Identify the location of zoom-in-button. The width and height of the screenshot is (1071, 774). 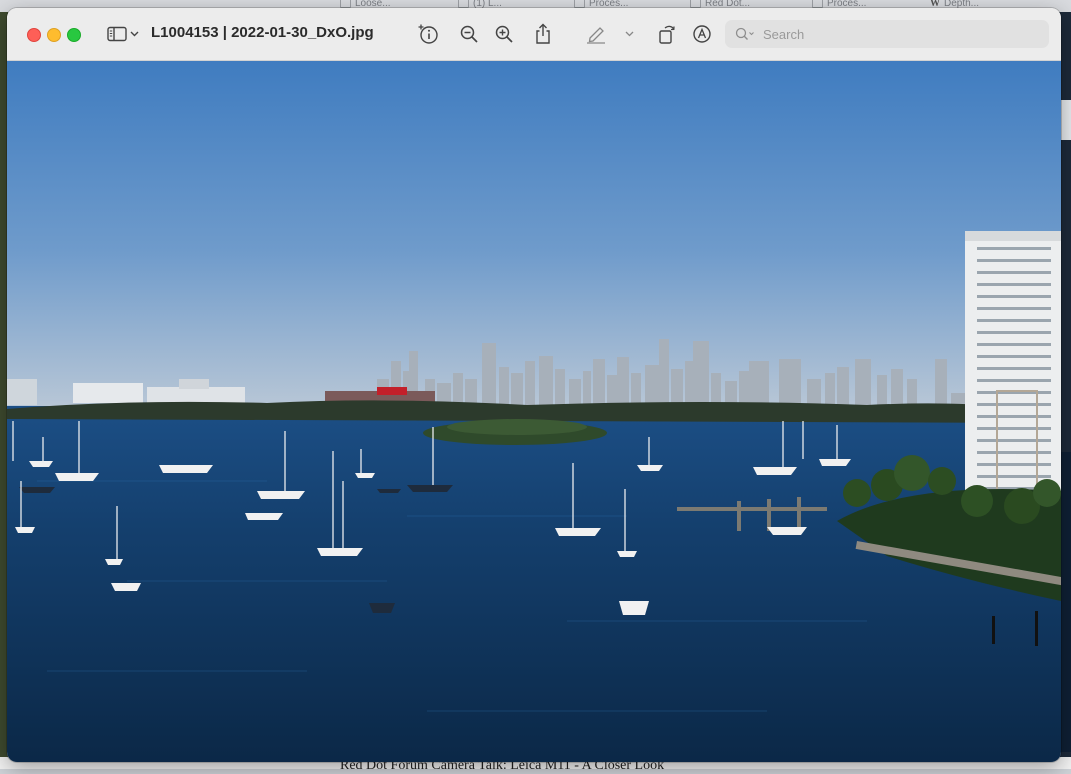
(504, 34).